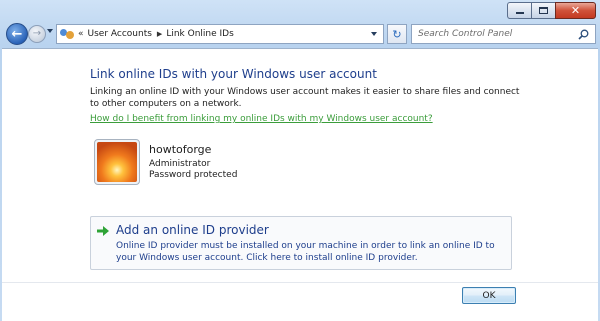 Image resolution: width=600 pixels, height=321 pixels. What do you see at coordinates (519, 13) in the screenshot?
I see `minimize-icon` at bounding box center [519, 13].